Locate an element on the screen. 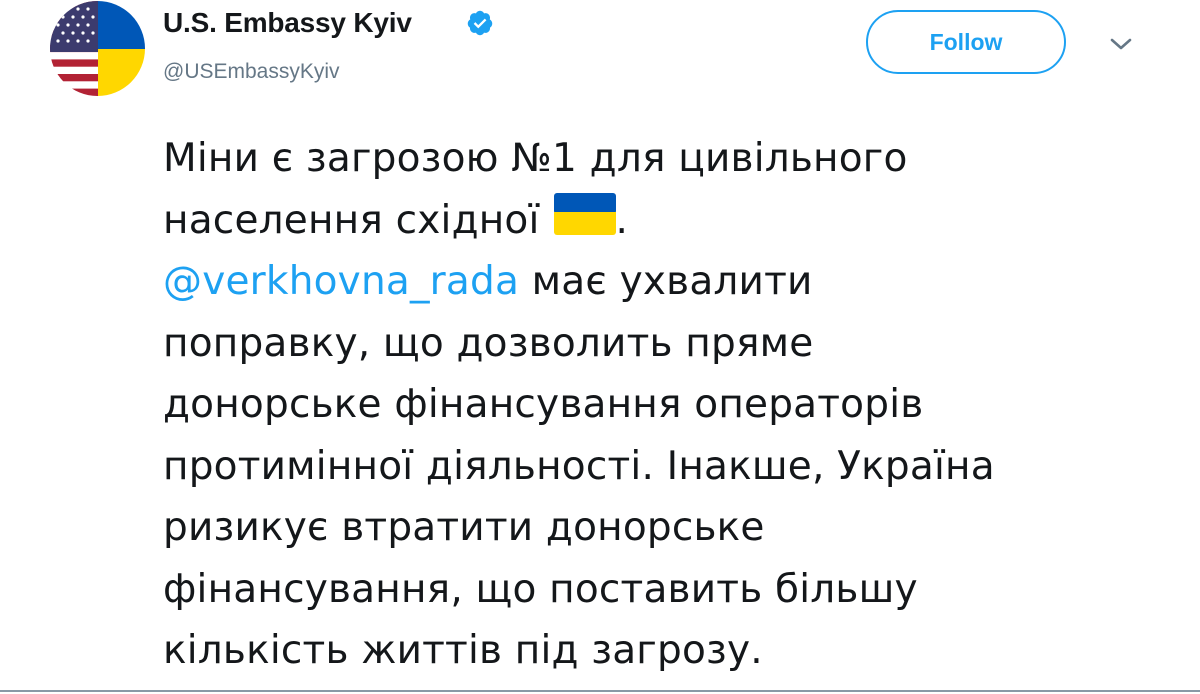  us-ukraine-flag-avatar-icon is located at coordinates (97, 48).